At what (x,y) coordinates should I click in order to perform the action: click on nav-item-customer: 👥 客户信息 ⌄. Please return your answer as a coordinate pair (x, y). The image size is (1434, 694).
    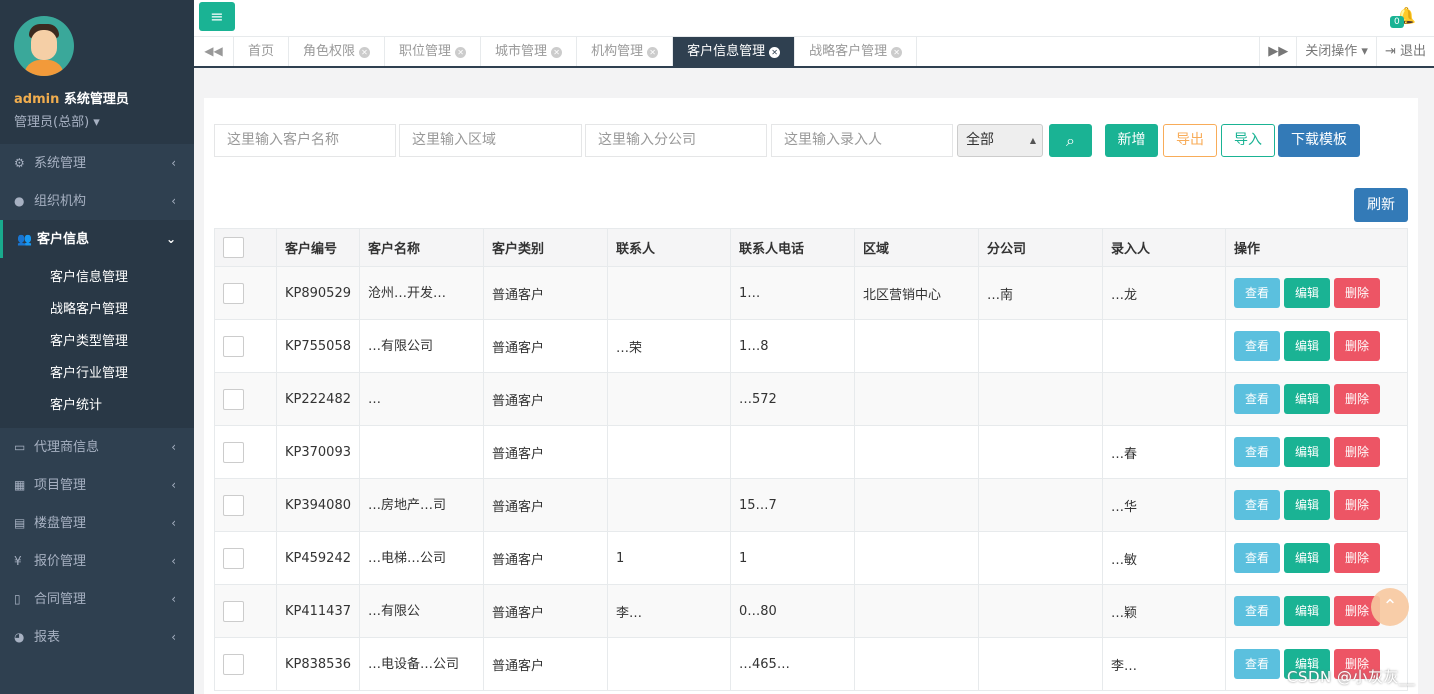
    Looking at the image, I should click on (97, 239).